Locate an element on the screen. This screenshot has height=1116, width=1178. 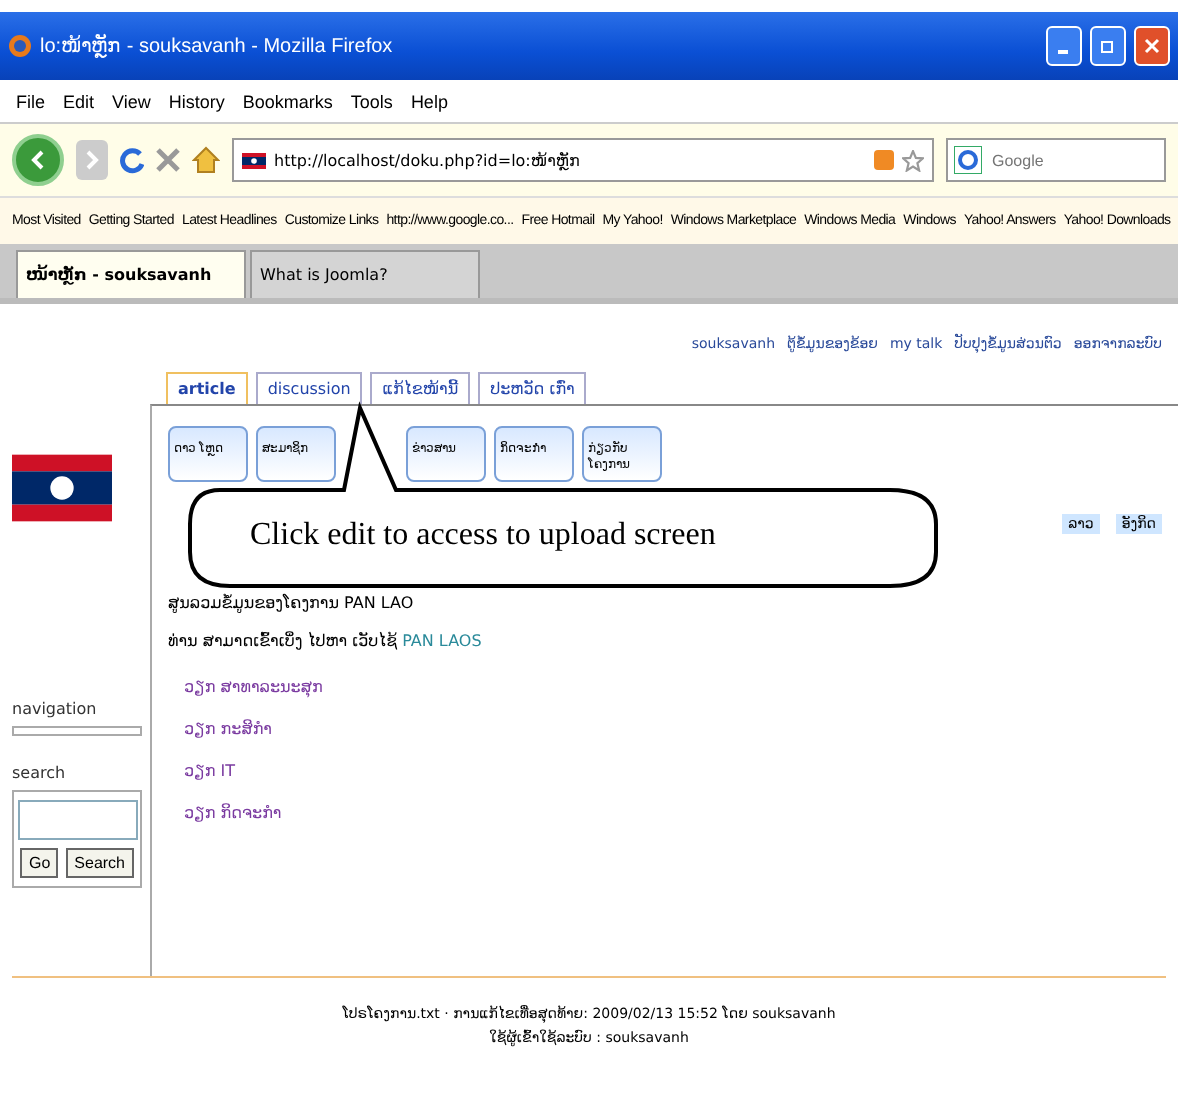
home-icon is located at coordinates (206, 160).